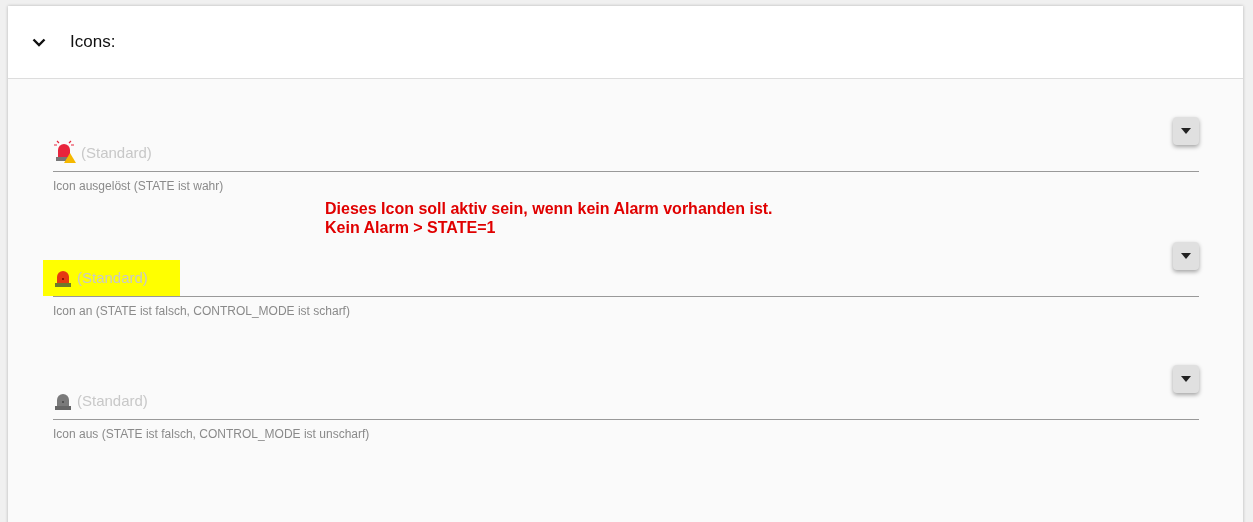 The height and width of the screenshot is (522, 1253). What do you see at coordinates (549, 208) in the screenshot?
I see `annotation-text: Dieses Icon soll aktiv sein, wenn kein Alarm vorhanden ist.` at bounding box center [549, 208].